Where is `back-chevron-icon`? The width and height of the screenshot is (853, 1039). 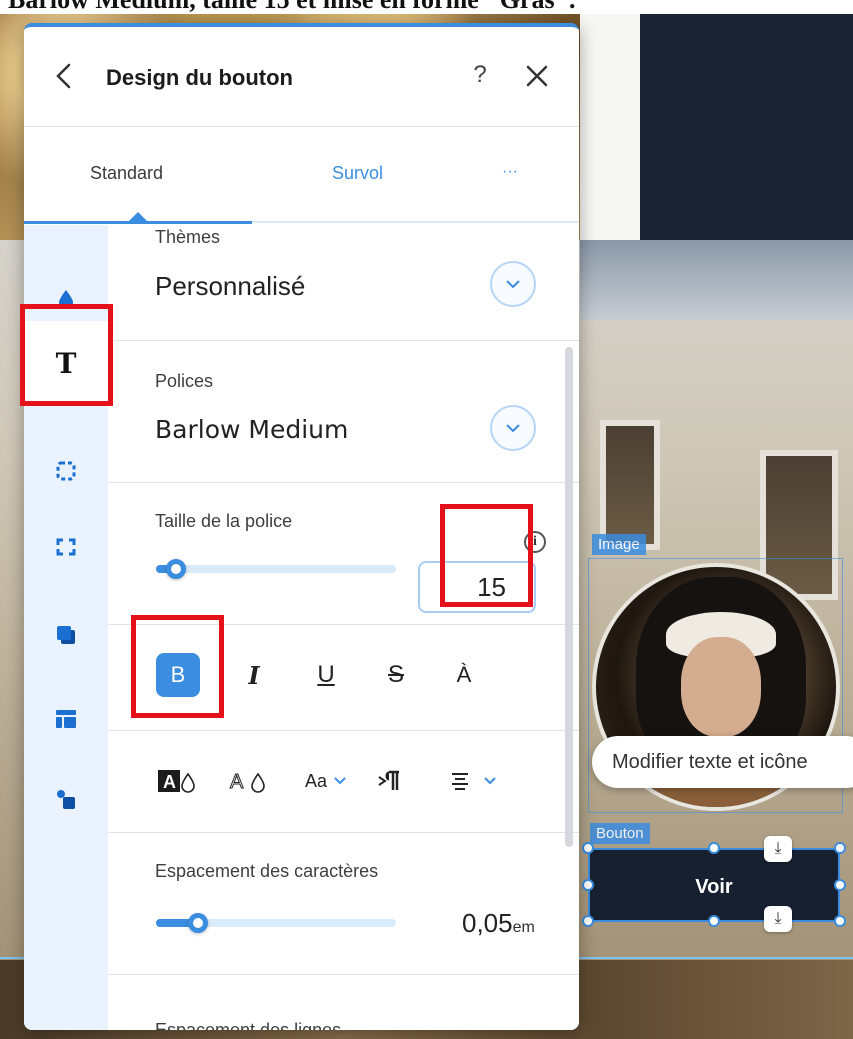 back-chevron-icon is located at coordinates (64, 76).